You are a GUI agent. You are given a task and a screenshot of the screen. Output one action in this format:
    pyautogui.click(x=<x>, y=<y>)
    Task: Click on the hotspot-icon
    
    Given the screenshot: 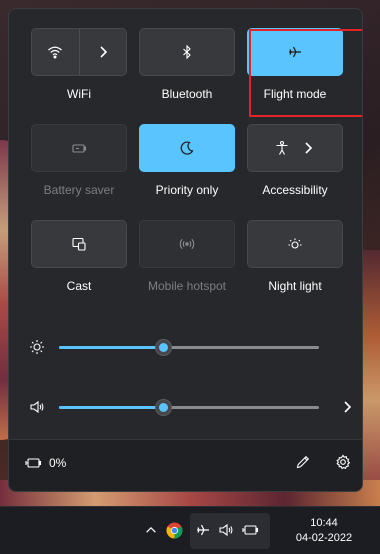 What is the action you would take?
    pyautogui.click(x=187, y=244)
    